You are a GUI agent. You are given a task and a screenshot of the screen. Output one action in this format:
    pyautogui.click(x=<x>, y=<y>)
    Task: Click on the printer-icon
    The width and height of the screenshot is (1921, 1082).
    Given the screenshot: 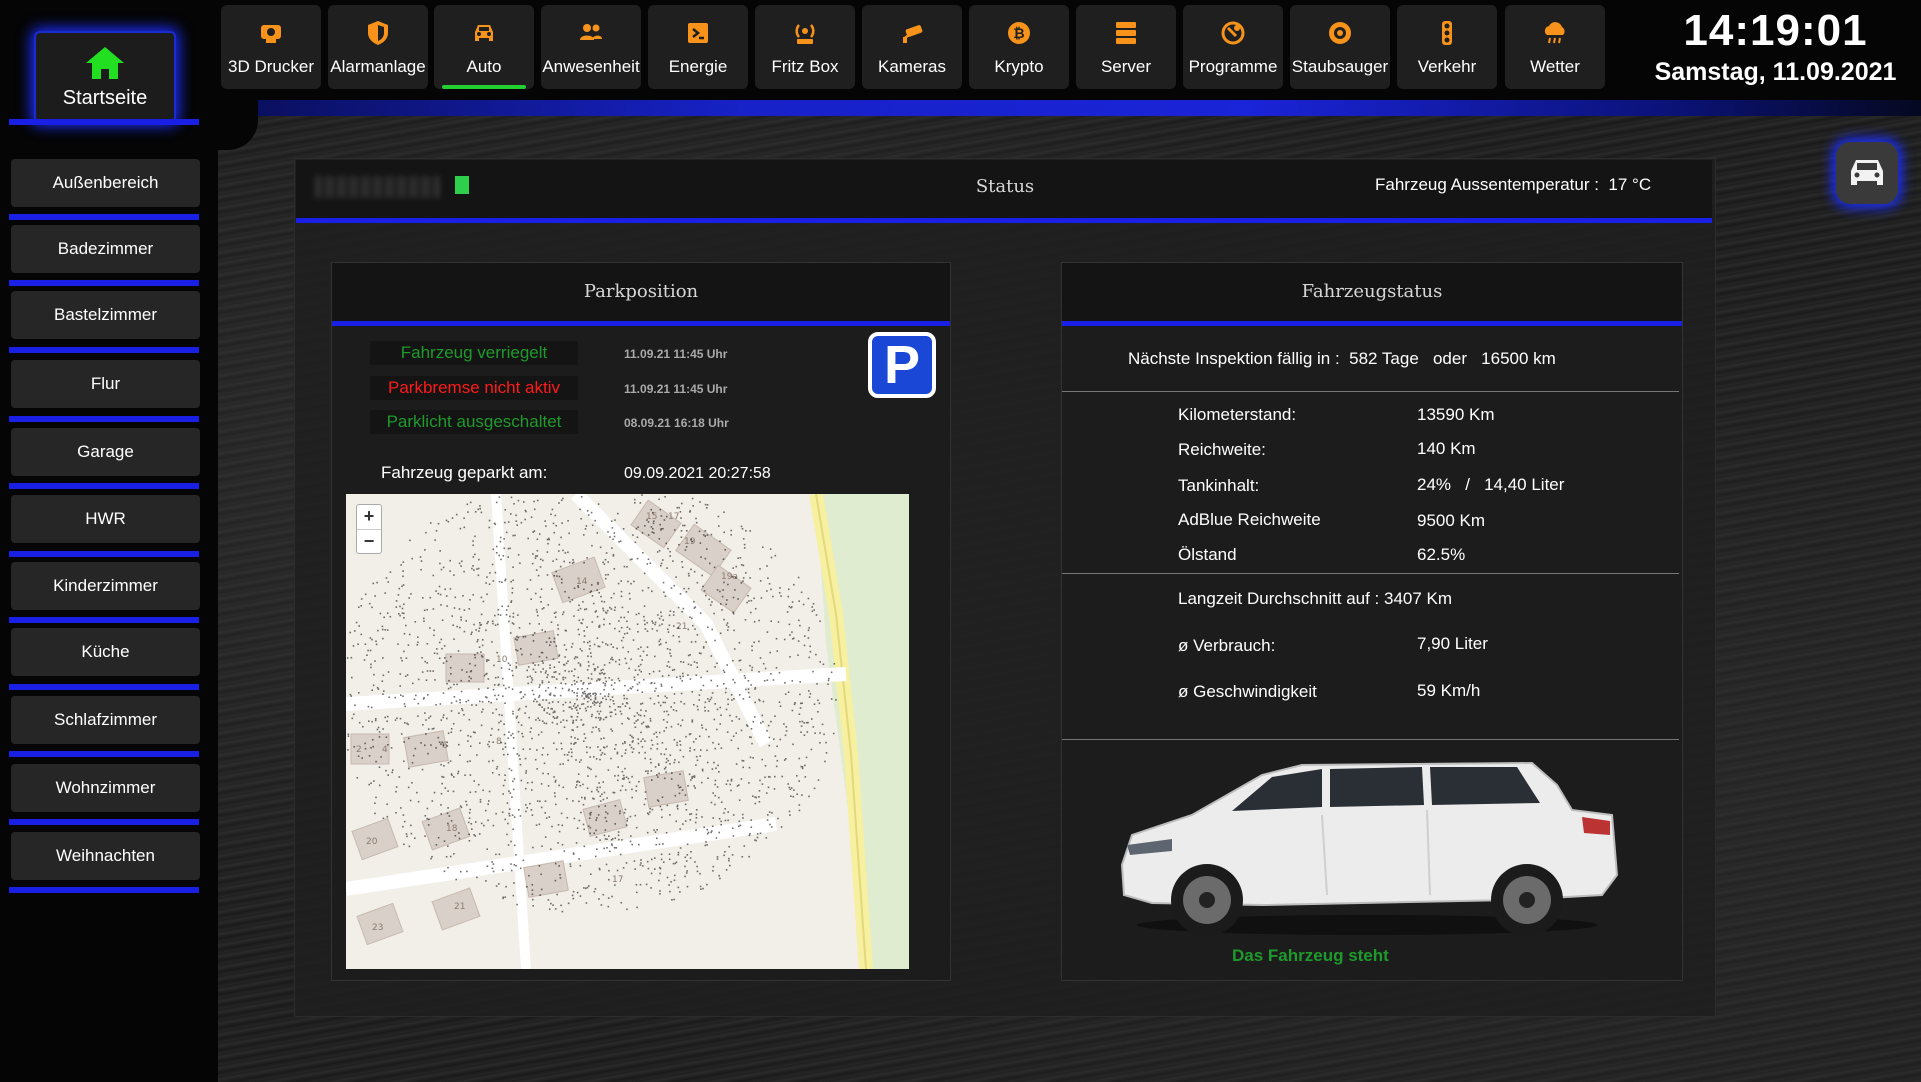 What is the action you would take?
    pyautogui.click(x=271, y=34)
    